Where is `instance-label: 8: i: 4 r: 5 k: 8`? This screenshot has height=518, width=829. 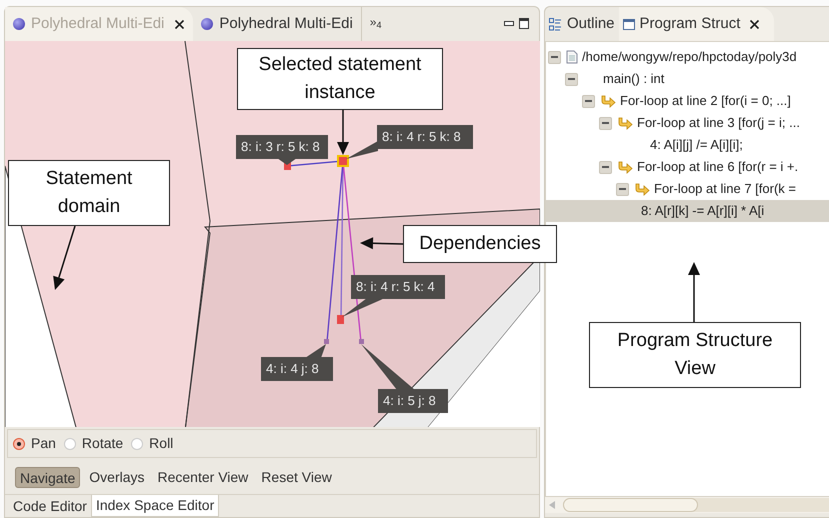 instance-label: 8: i: 4 r: 5 k: 8 is located at coordinates (425, 137).